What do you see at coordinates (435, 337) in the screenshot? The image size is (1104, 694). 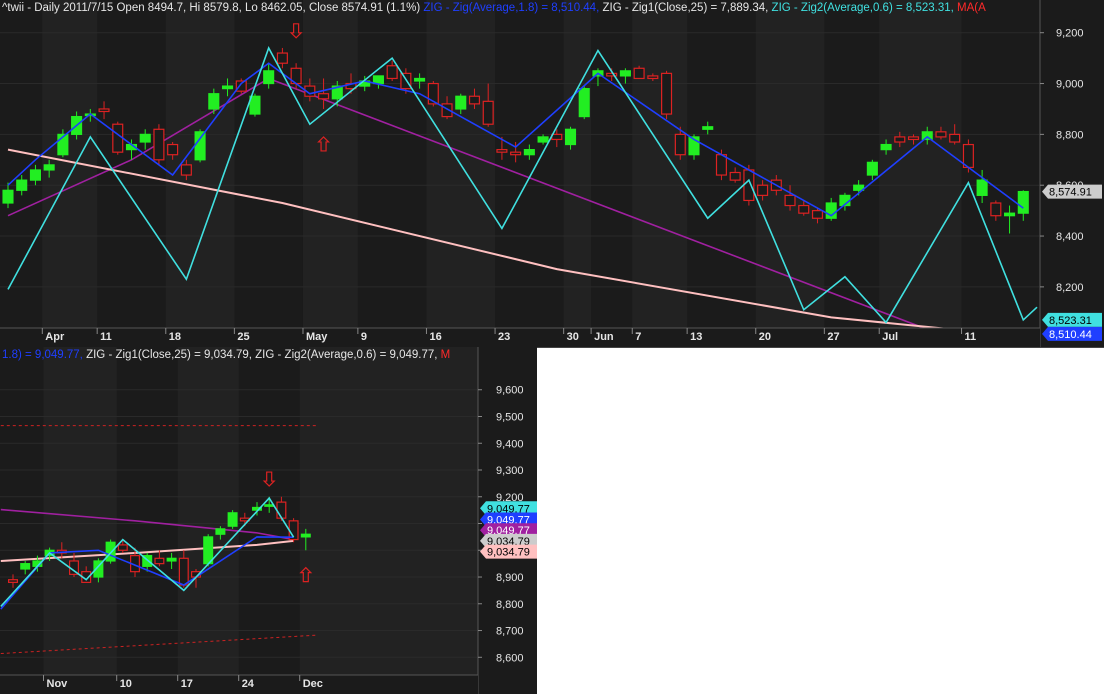 I see `x-tick-label: 16` at bounding box center [435, 337].